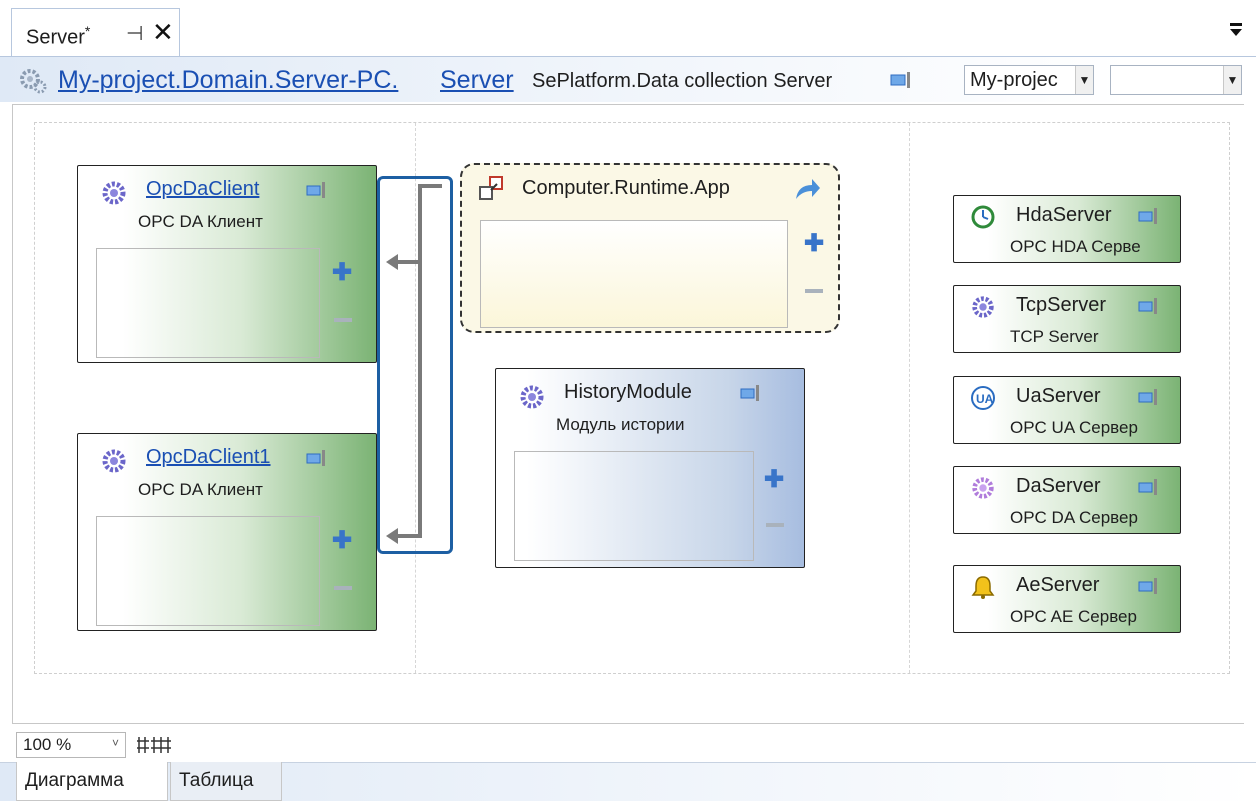 This screenshot has height=801, width=1256. What do you see at coordinates (682, 81) in the screenshot?
I see `object-type-label: SePlatform.Data collection Server` at bounding box center [682, 81].